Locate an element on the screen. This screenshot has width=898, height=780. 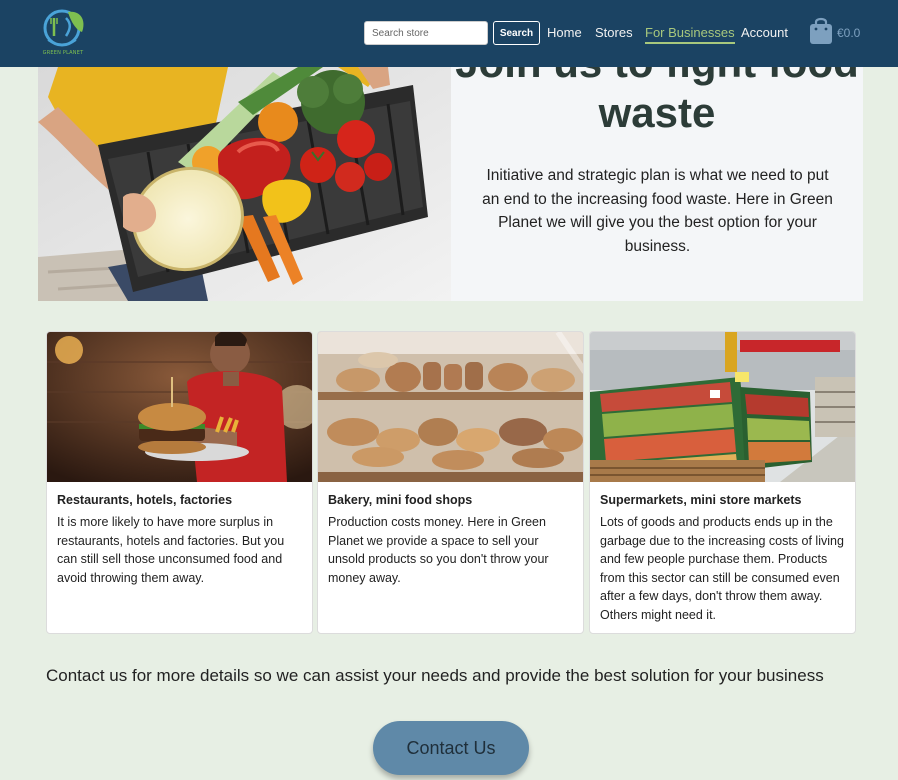
logo-text: GREEN PLANET is located at coordinates (63, 53).